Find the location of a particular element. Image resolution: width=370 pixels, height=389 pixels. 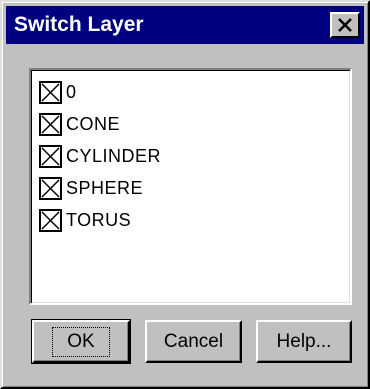

close-button is located at coordinates (345, 25).